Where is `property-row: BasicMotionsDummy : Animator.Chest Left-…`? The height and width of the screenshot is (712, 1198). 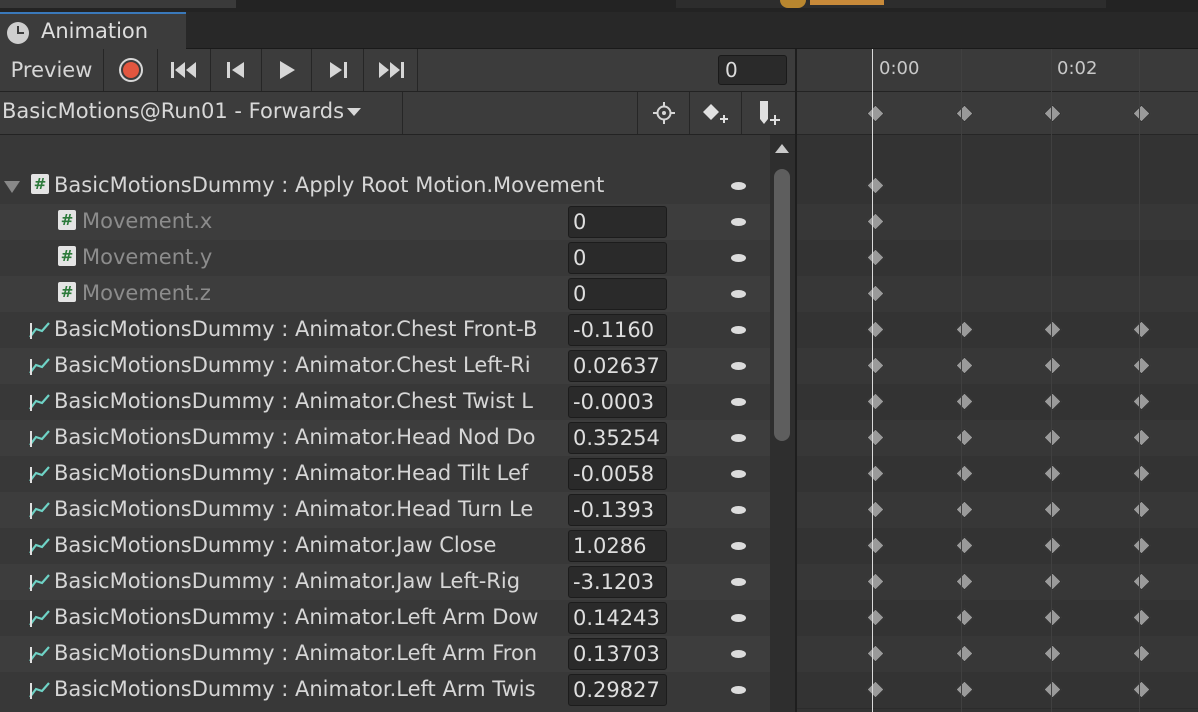 property-row: BasicMotionsDummy : Animator.Chest Left-… is located at coordinates (385, 366).